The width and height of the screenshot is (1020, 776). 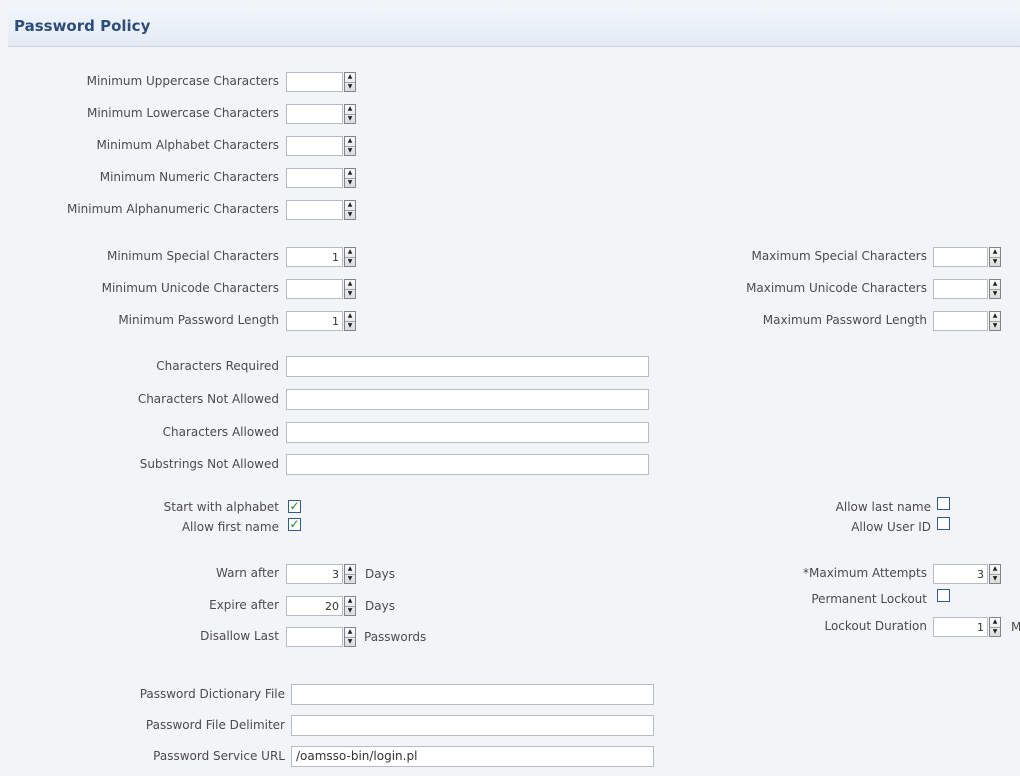 What do you see at coordinates (314, 321) in the screenshot?
I see `min-length-input: 1` at bounding box center [314, 321].